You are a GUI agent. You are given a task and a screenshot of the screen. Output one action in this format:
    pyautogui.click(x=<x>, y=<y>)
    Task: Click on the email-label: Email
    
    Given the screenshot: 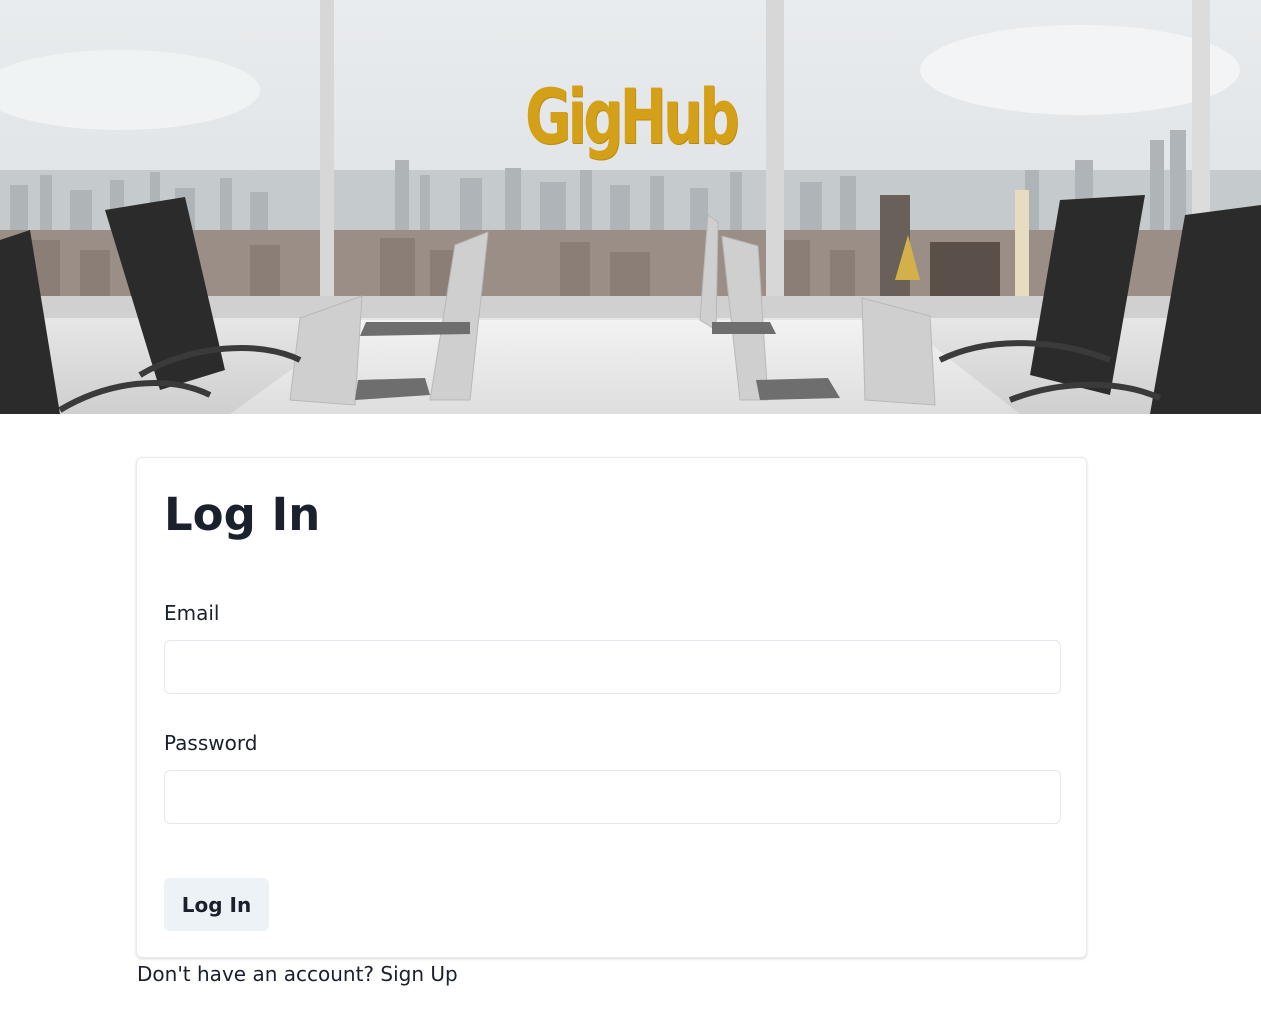 What is the action you would take?
    pyautogui.click(x=192, y=613)
    